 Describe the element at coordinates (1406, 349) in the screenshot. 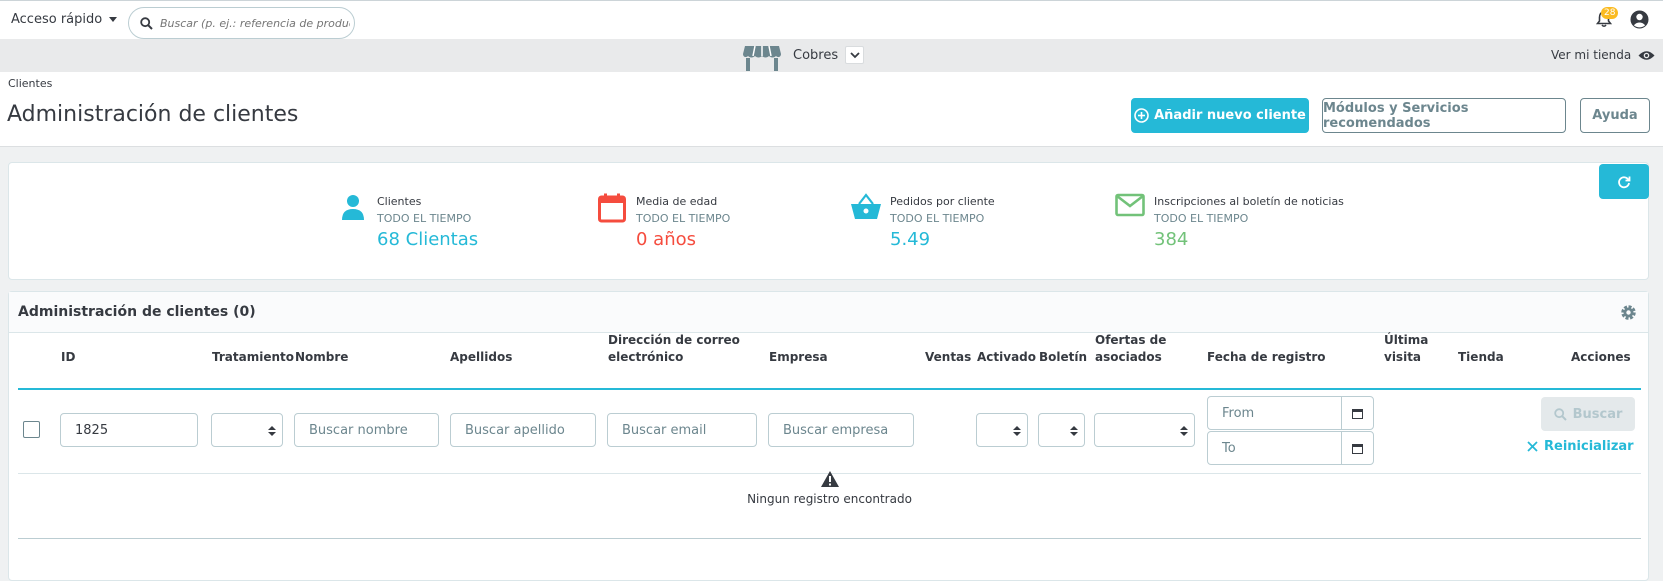

I see `column-last-visit: Última visita` at that location.